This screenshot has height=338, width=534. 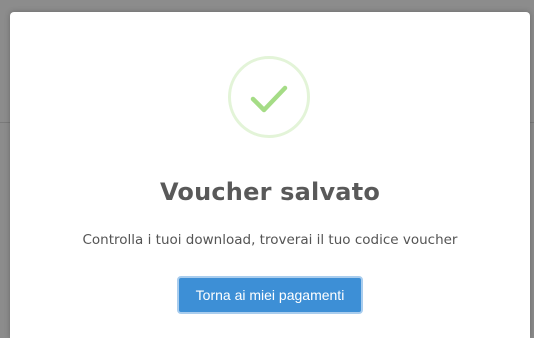 I want to click on back-to-payments-button: Torna ai miei pagamenti, so click(x=270, y=295).